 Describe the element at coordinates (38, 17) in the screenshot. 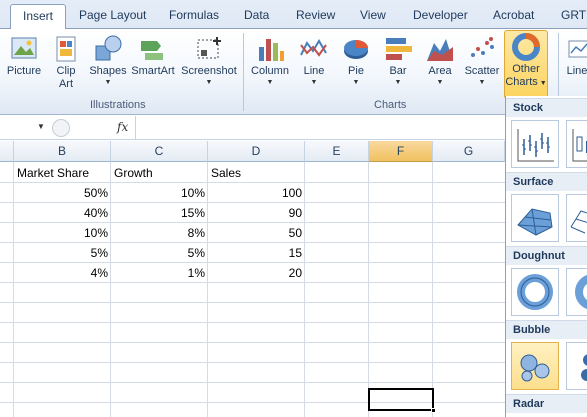

I see `tab-insert: Insert` at that location.